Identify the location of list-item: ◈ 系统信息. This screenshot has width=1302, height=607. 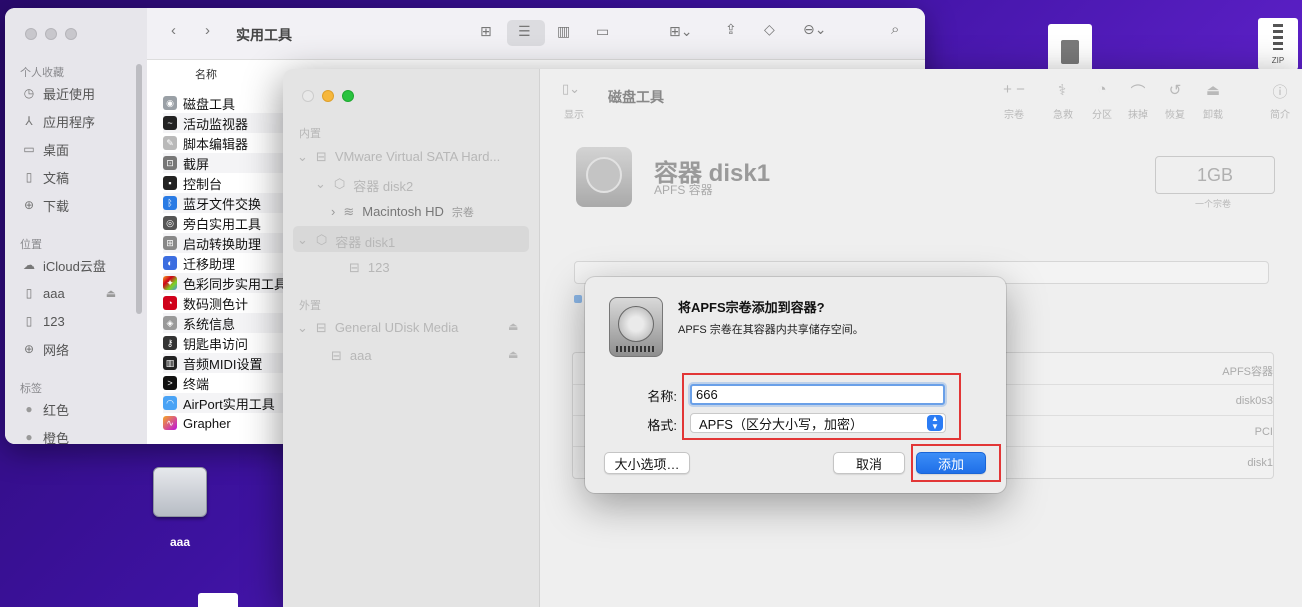
(228, 323).